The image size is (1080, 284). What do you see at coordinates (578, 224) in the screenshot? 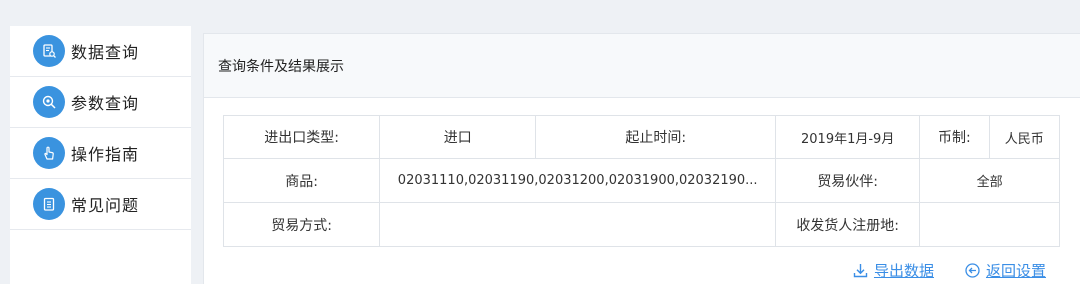
I see `trade-mode-value` at bounding box center [578, 224].